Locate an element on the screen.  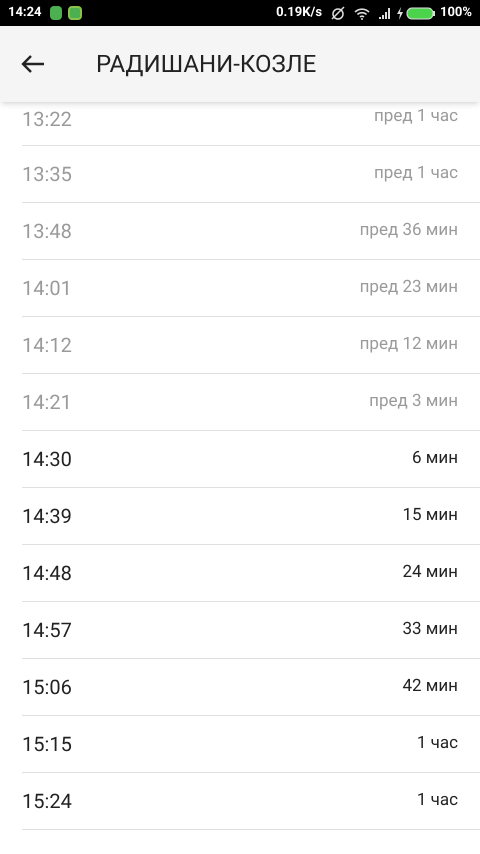
departure-time: 14:48 is located at coordinates (47, 573).